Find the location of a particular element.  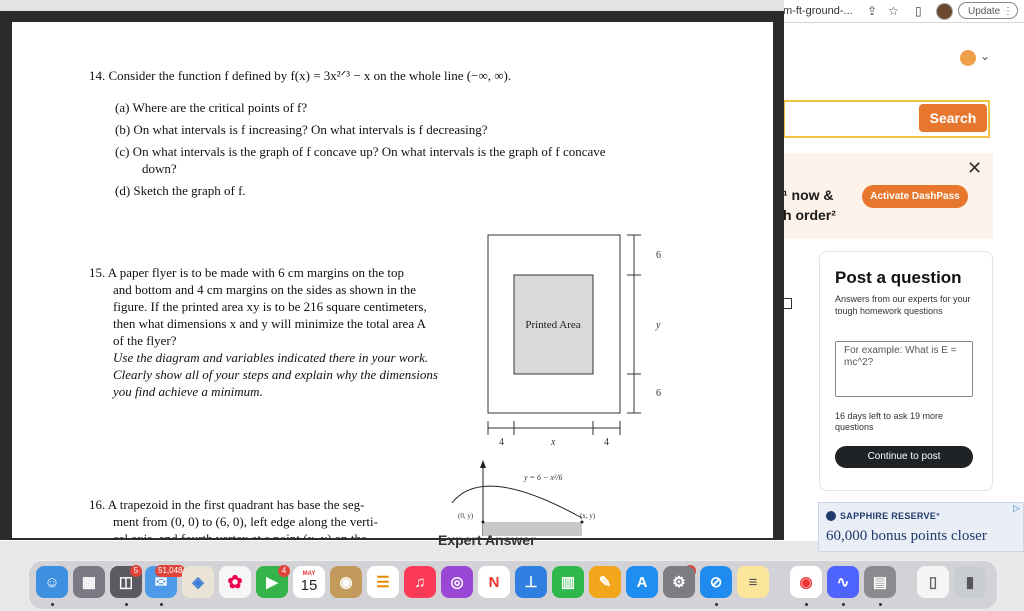

finder-icon: ☺ is located at coordinates (52, 582).